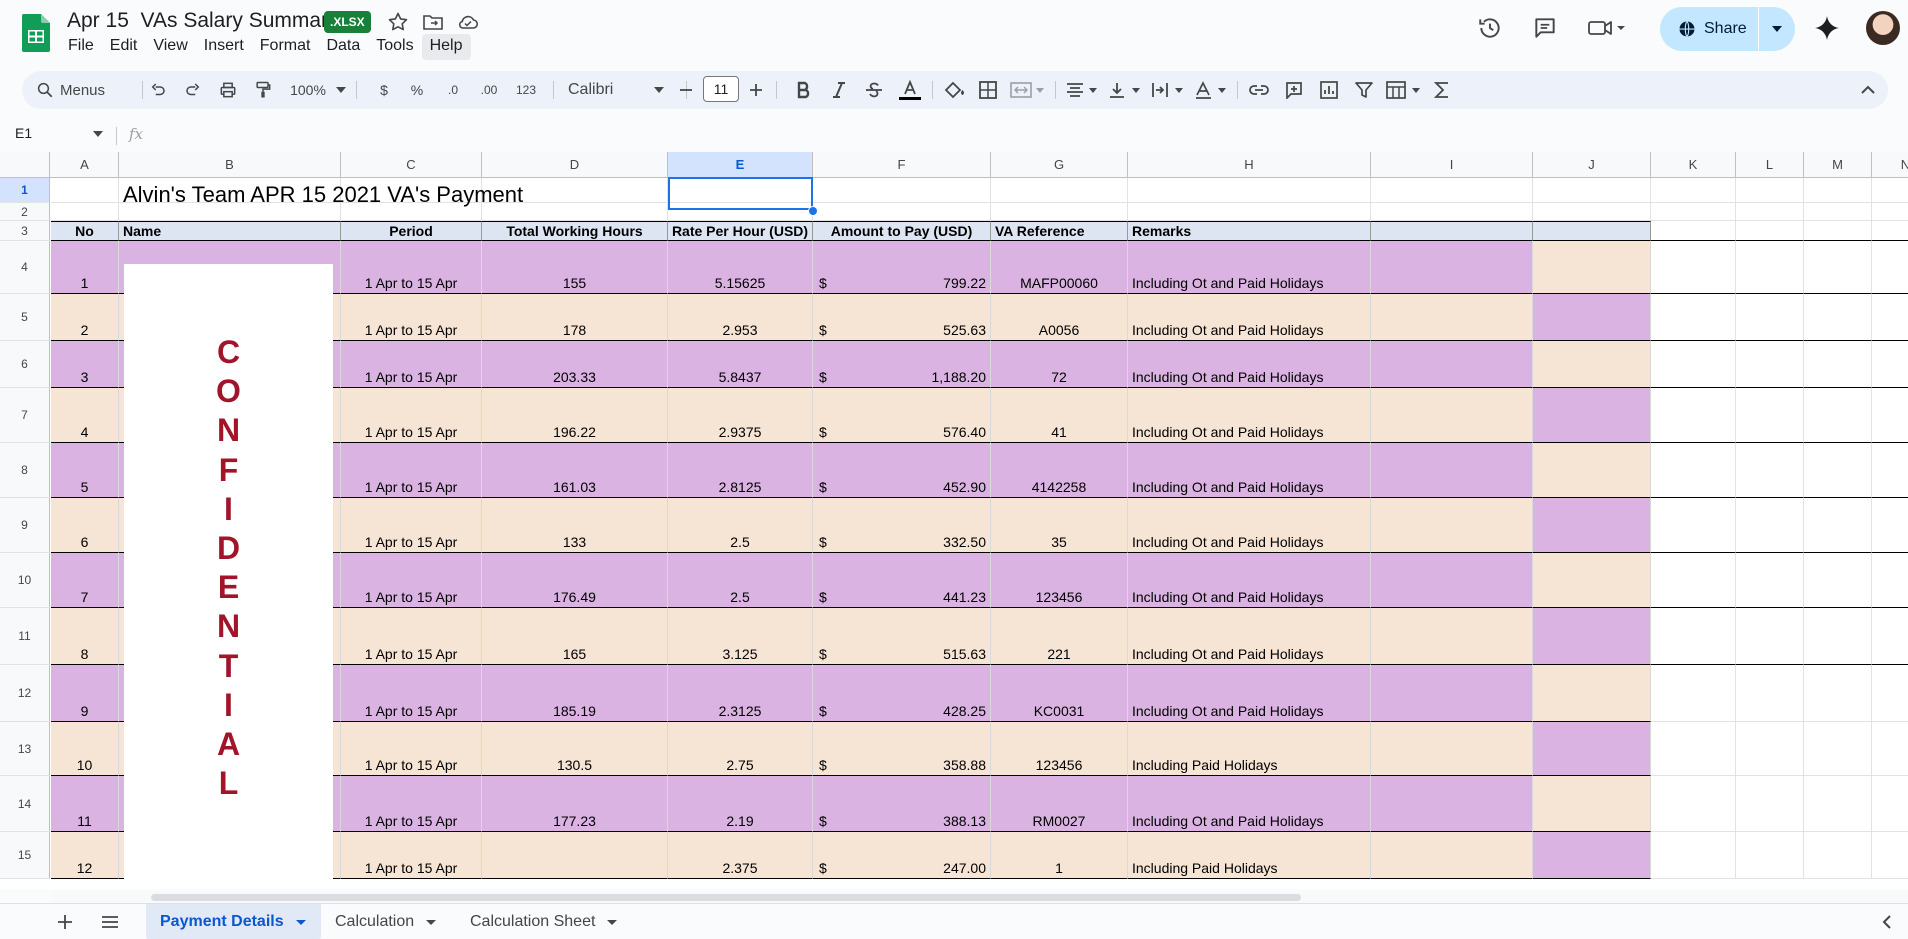 This screenshot has width=1908, height=939. Describe the element at coordinates (1770, 267) in the screenshot. I see `cell-l4` at that location.